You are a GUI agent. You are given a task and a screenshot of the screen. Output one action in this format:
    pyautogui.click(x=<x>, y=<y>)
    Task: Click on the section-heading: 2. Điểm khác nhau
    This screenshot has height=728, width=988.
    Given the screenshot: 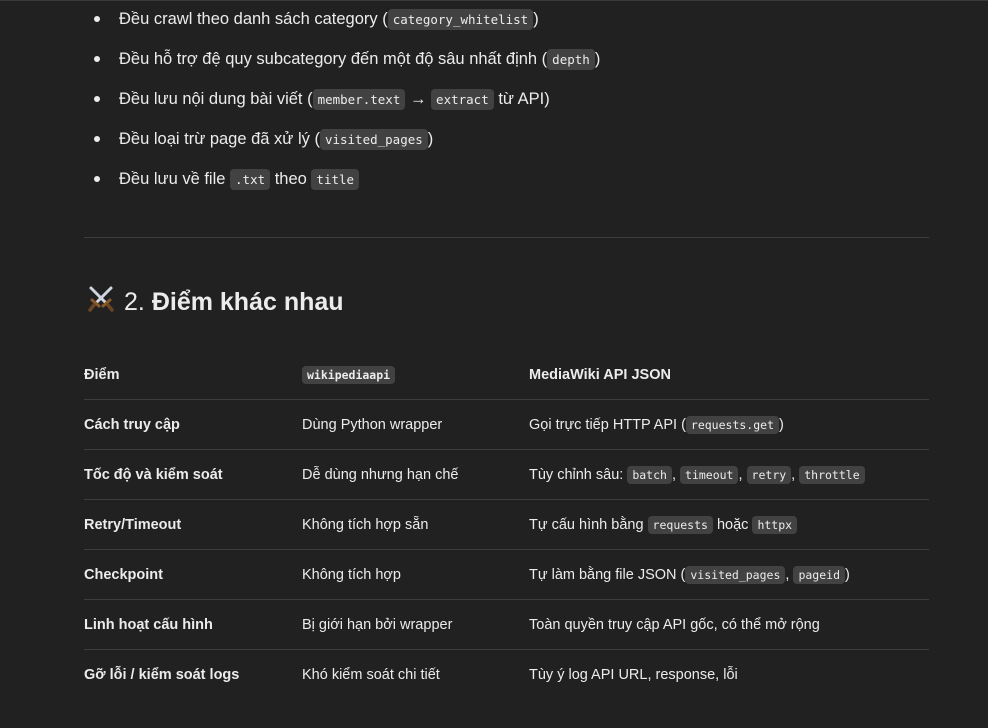 What is the action you would take?
    pyautogui.click(x=215, y=301)
    